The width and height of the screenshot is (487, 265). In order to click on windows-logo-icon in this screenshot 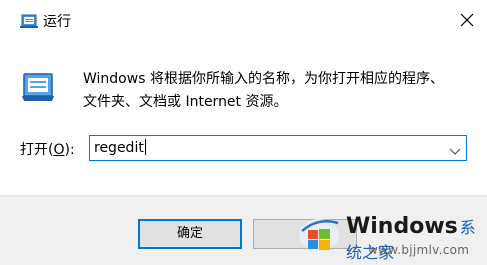, I will do `click(319, 235)`.